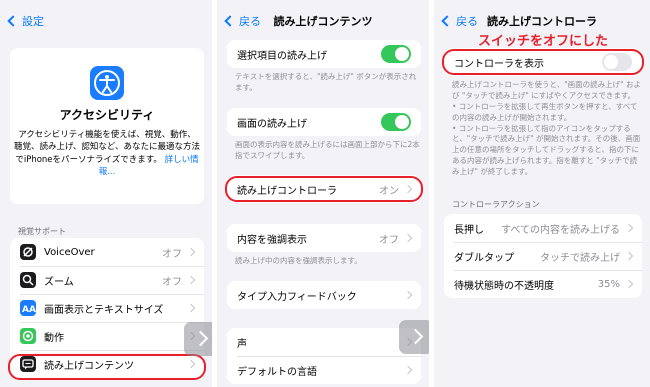 This screenshot has height=387, width=650. What do you see at coordinates (54, 338) in the screenshot?
I see `item-label: 動作` at bounding box center [54, 338].